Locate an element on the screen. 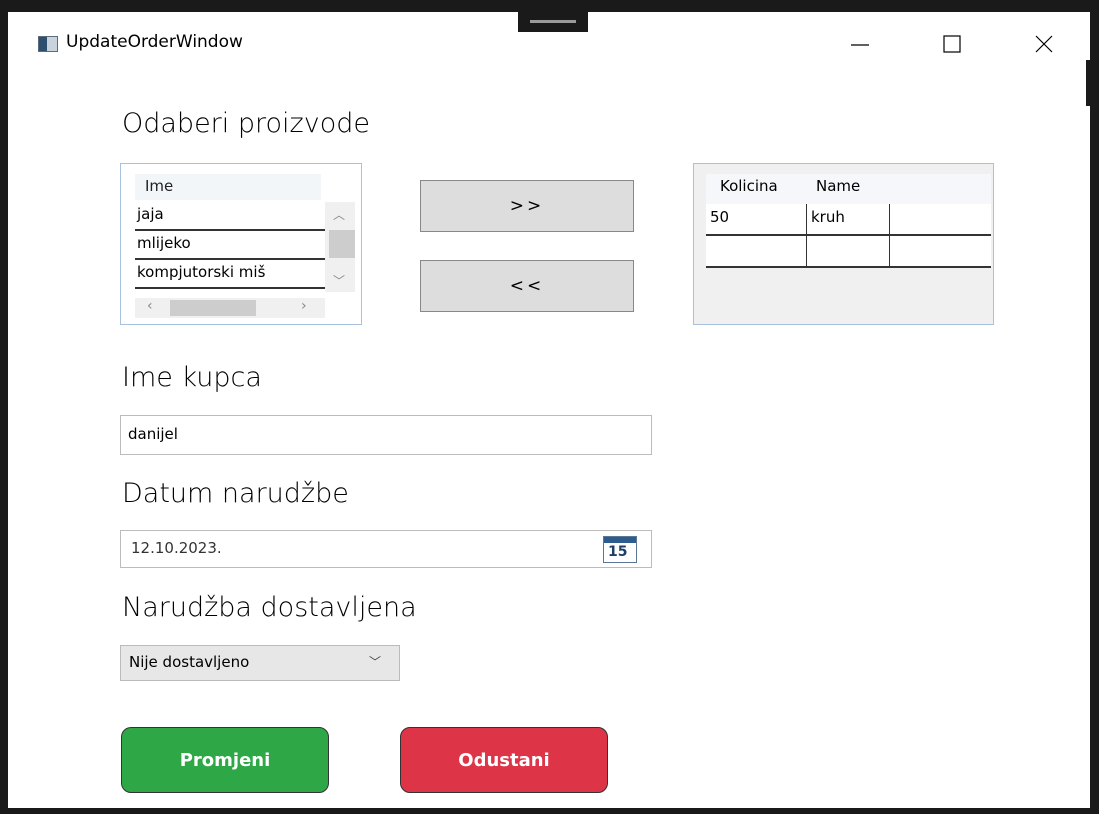  cell-kolicina: 50 is located at coordinates (756, 219).